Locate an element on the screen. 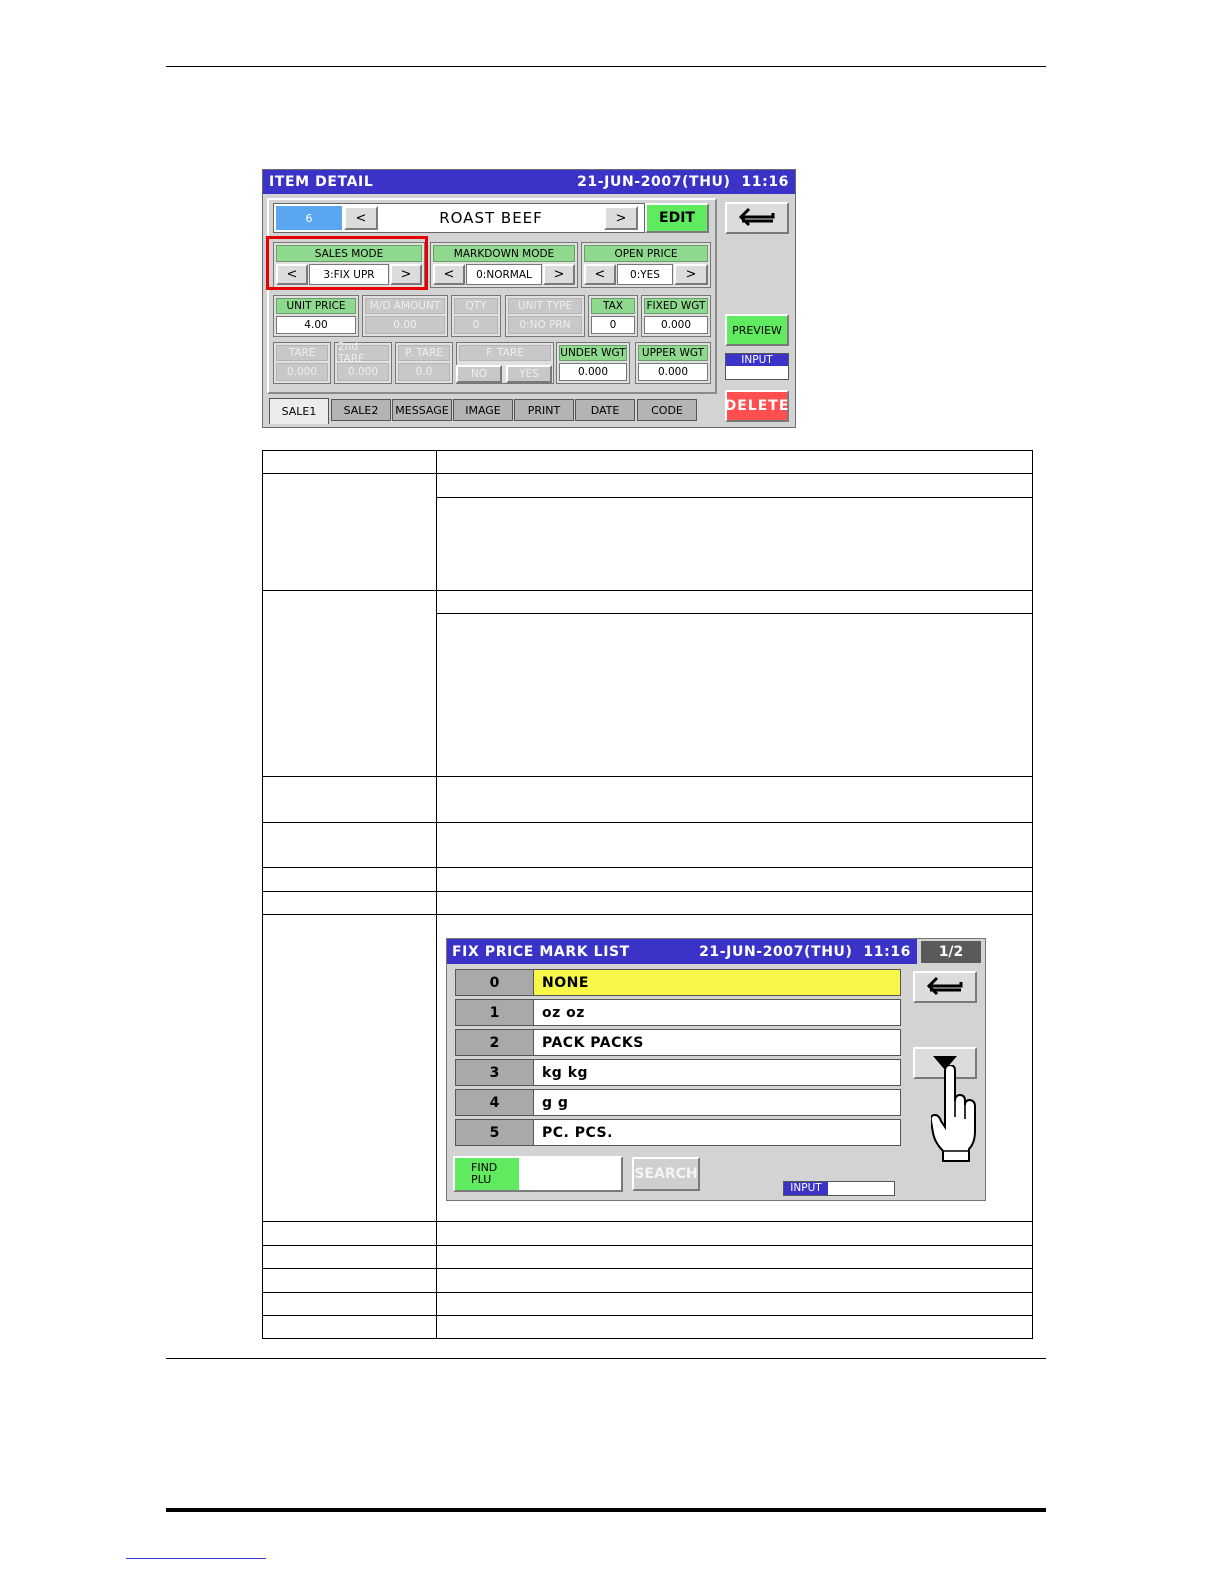 The image size is (1224, 1584). field-p-tare: P. TARE 0.0 is located at coordinates (424, 363).